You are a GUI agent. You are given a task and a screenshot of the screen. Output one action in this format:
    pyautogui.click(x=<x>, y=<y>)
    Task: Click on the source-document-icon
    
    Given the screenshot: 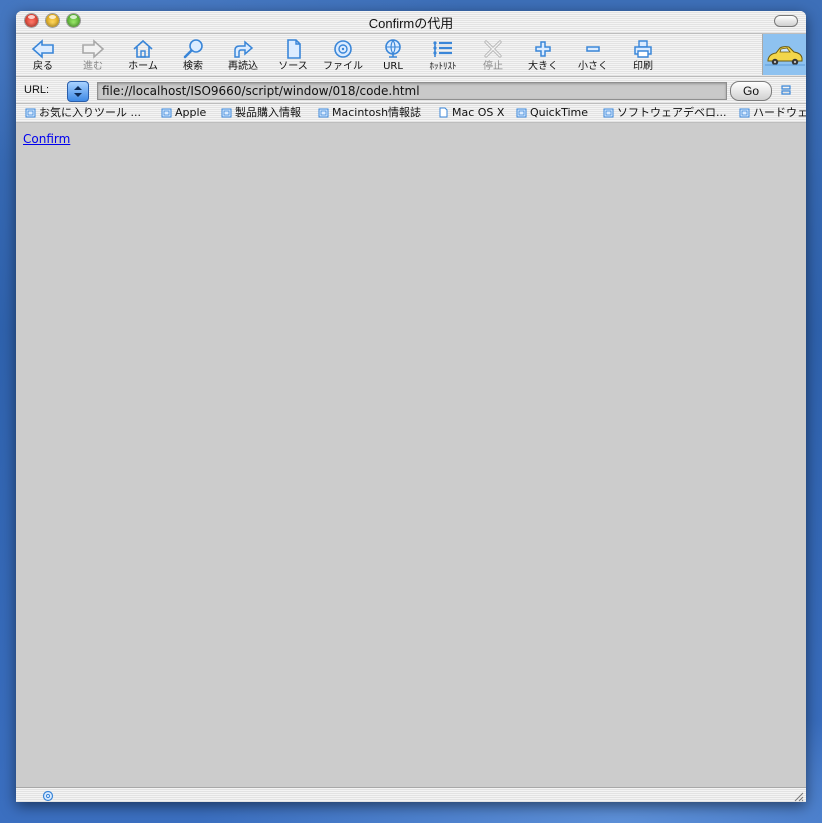 What is the action you would take?
    pyautogui.click(x=294, y=49)
    